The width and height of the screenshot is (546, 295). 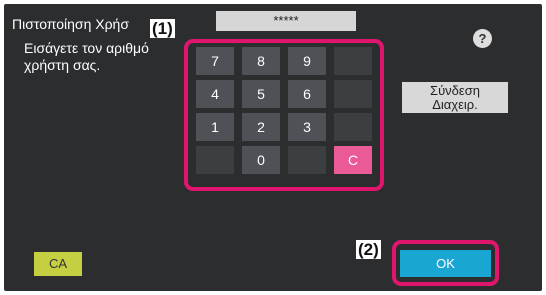 What do you see at coordinates (215, 94) in the screenshot?
I see `key-4: 4` at bounding box center [215, 94].